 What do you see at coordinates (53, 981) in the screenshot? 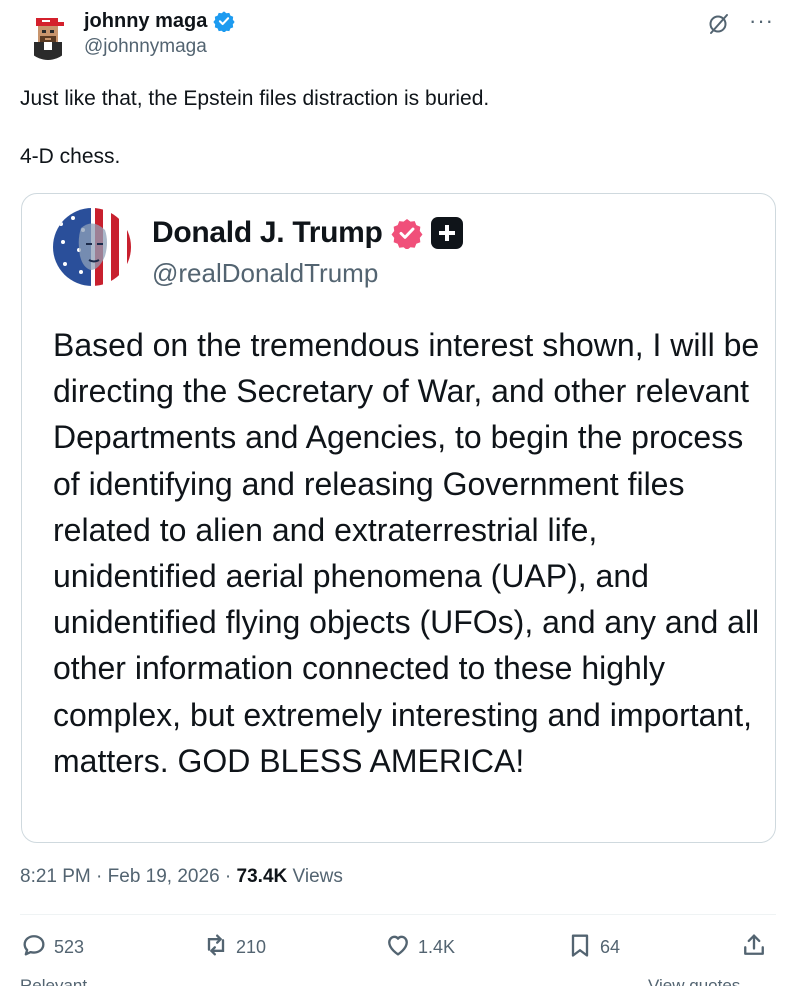
I see `relevant-label: Relevant` at bounding box center [53, 981].